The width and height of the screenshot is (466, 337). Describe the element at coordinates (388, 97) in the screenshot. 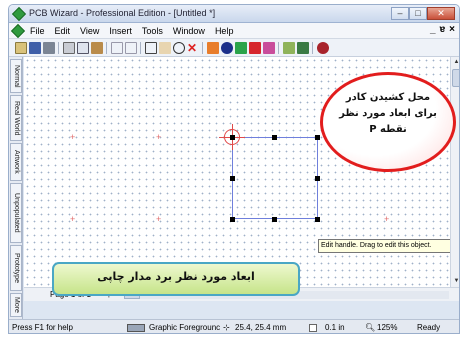

I see `bubble-line: محل کشیدن کادر` at that location.